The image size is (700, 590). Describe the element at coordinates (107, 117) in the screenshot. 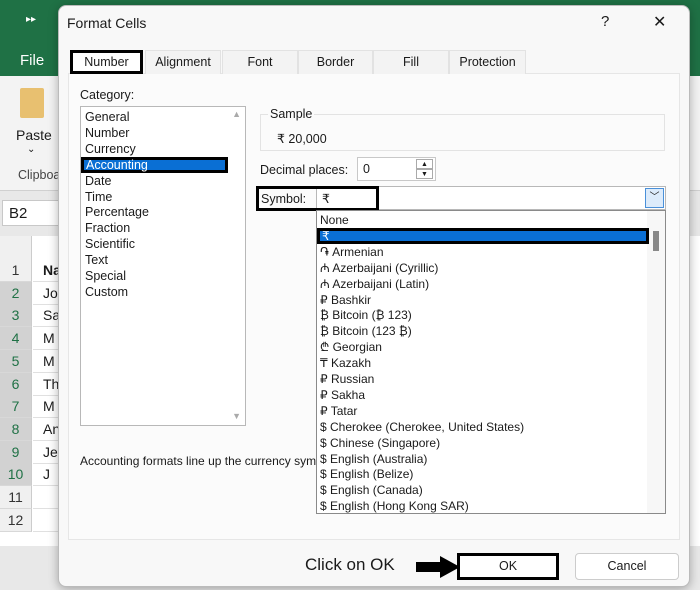

I see `category-item-general: General` at that location.